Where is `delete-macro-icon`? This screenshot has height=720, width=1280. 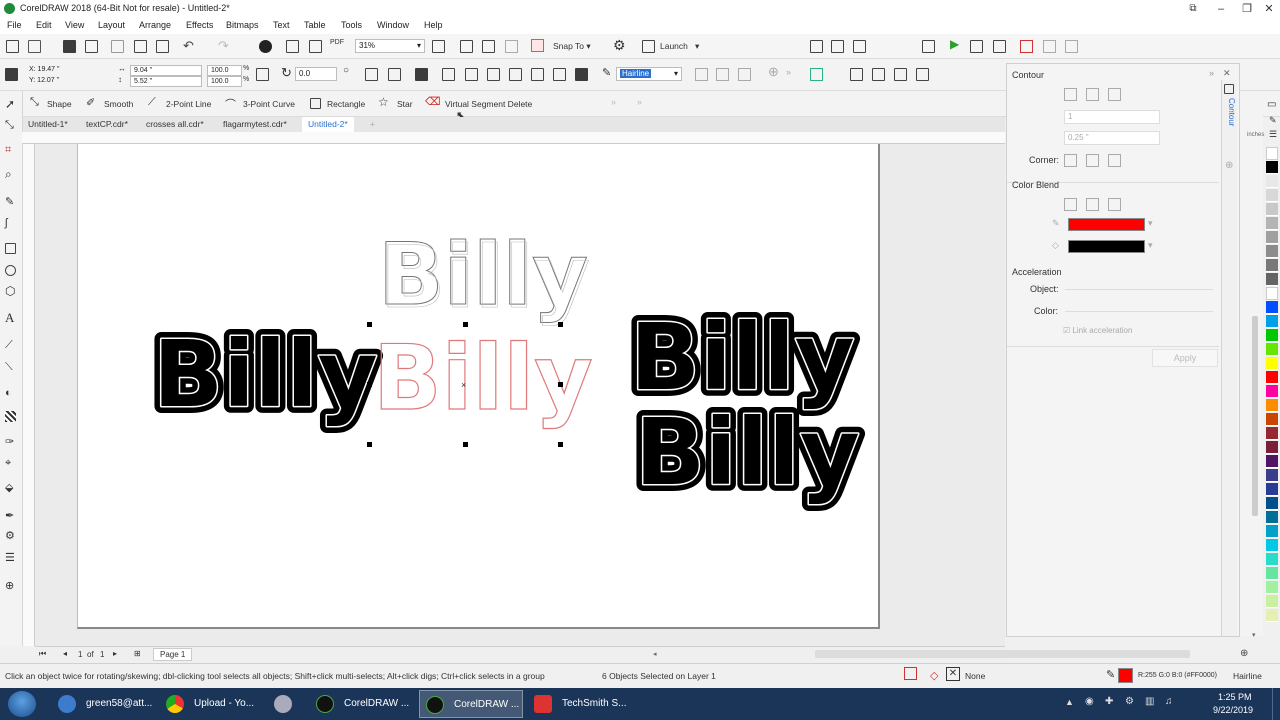 delete-macro-icon is located at coordinates (1026, 46).